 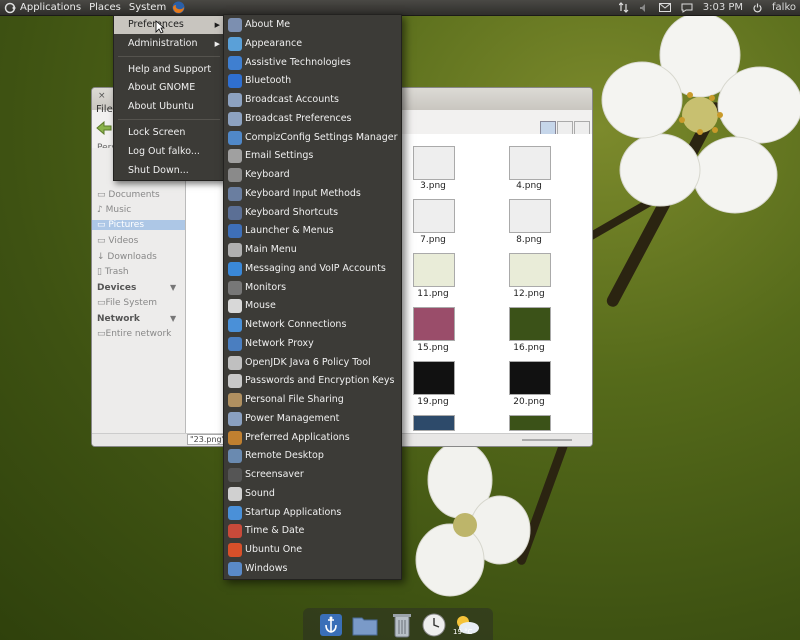 What do you see at coordinates (365, 625) in the screenshot?
I see `folder-icon` at bounding box center [365, 625].